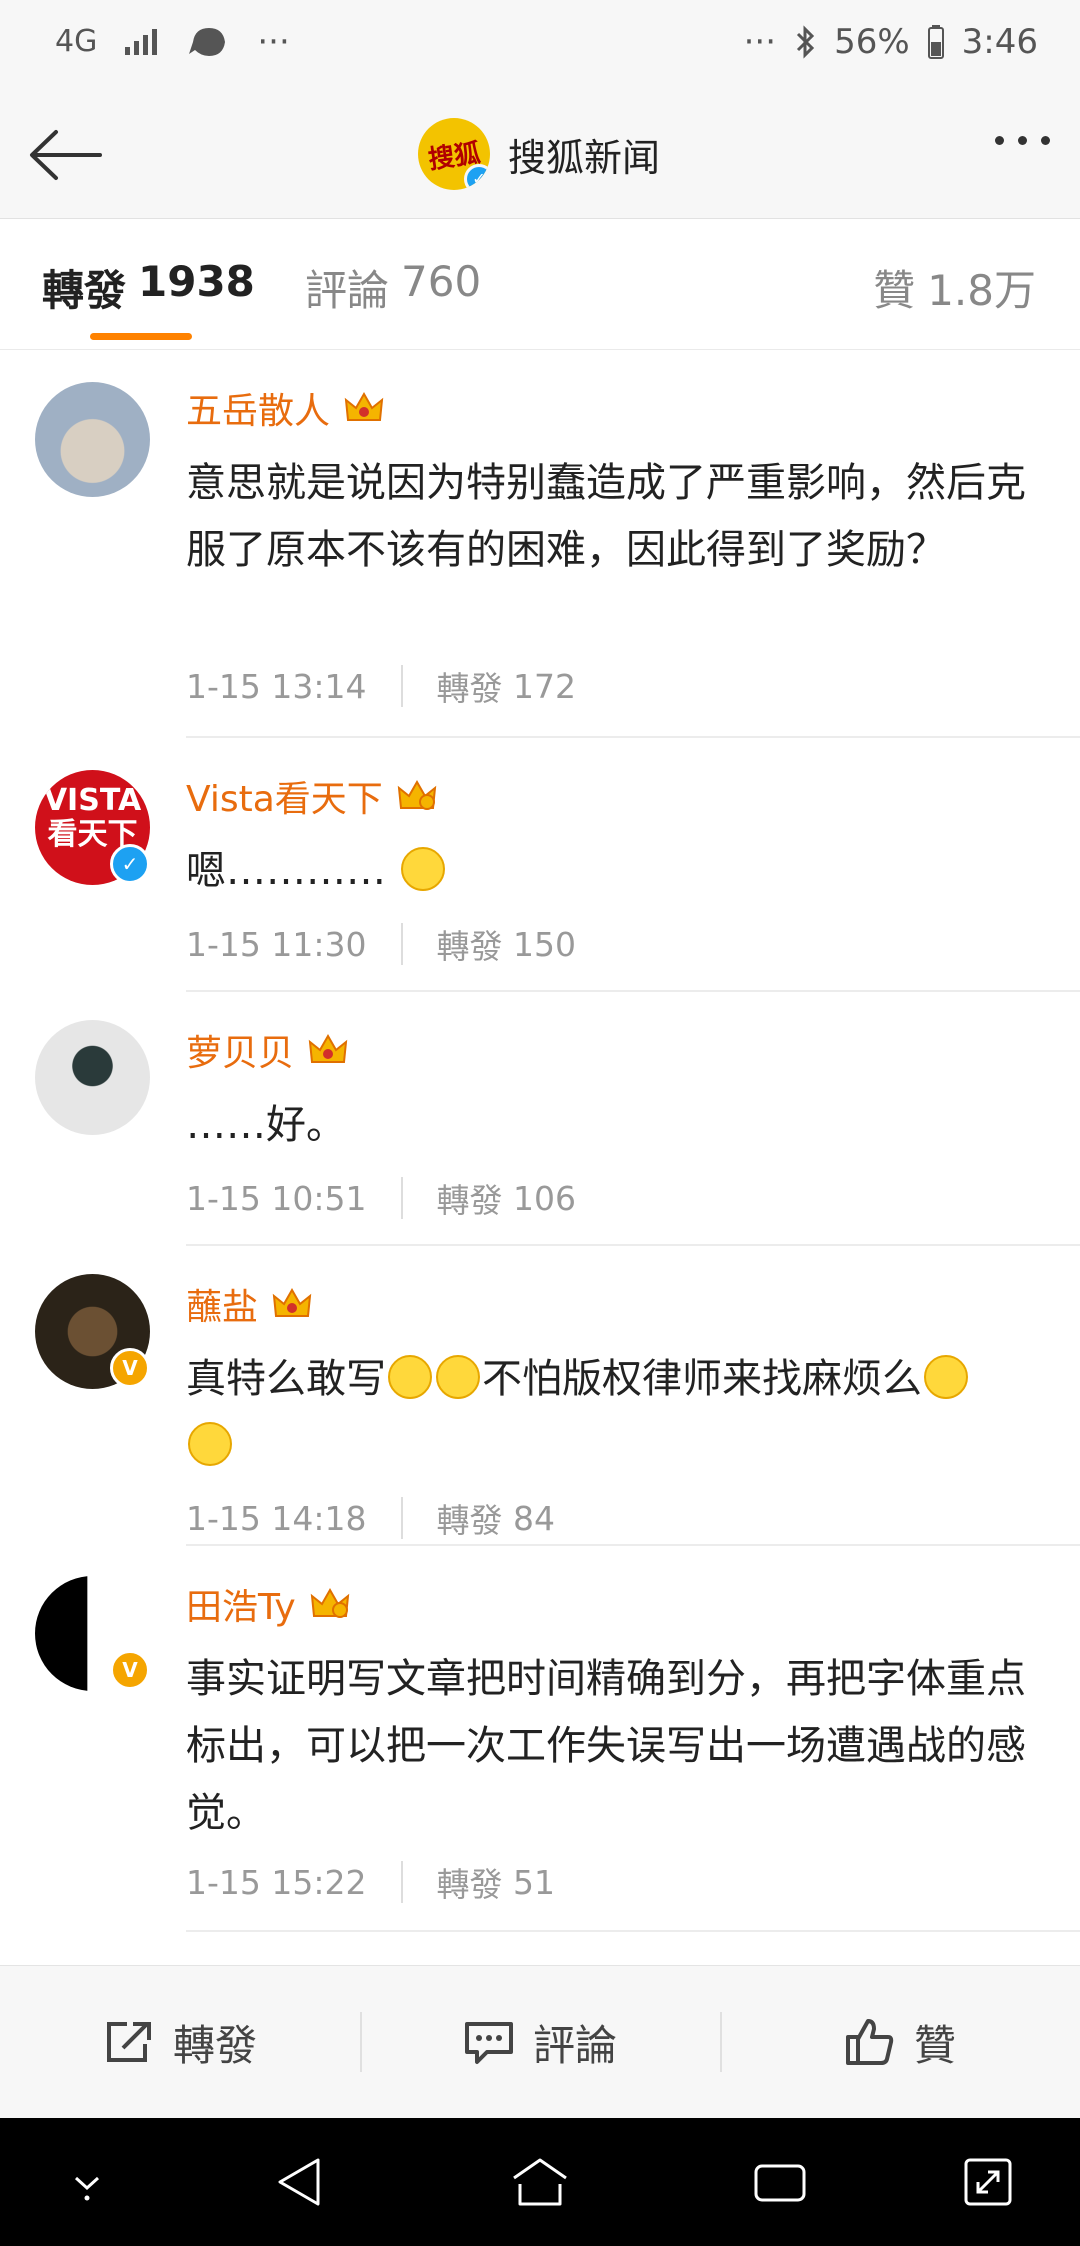  Describe the element at coordinates (806, 42) in the screenshot. I see `bluetooth-icon` at that location.